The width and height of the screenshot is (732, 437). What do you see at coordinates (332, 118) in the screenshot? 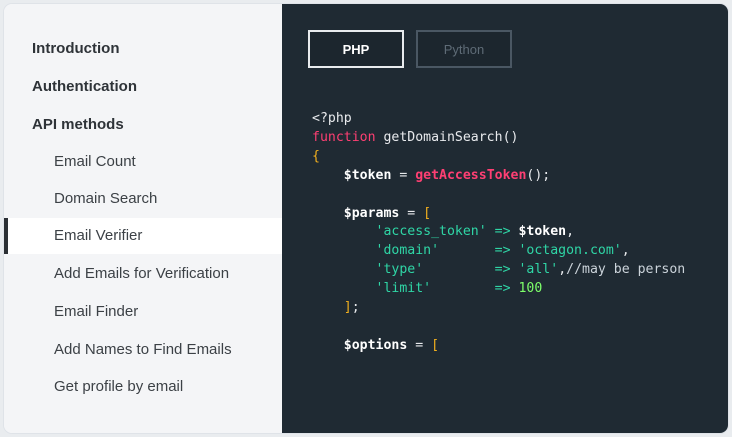
I see `code-line: <?php` at bounding box center [332, 118].